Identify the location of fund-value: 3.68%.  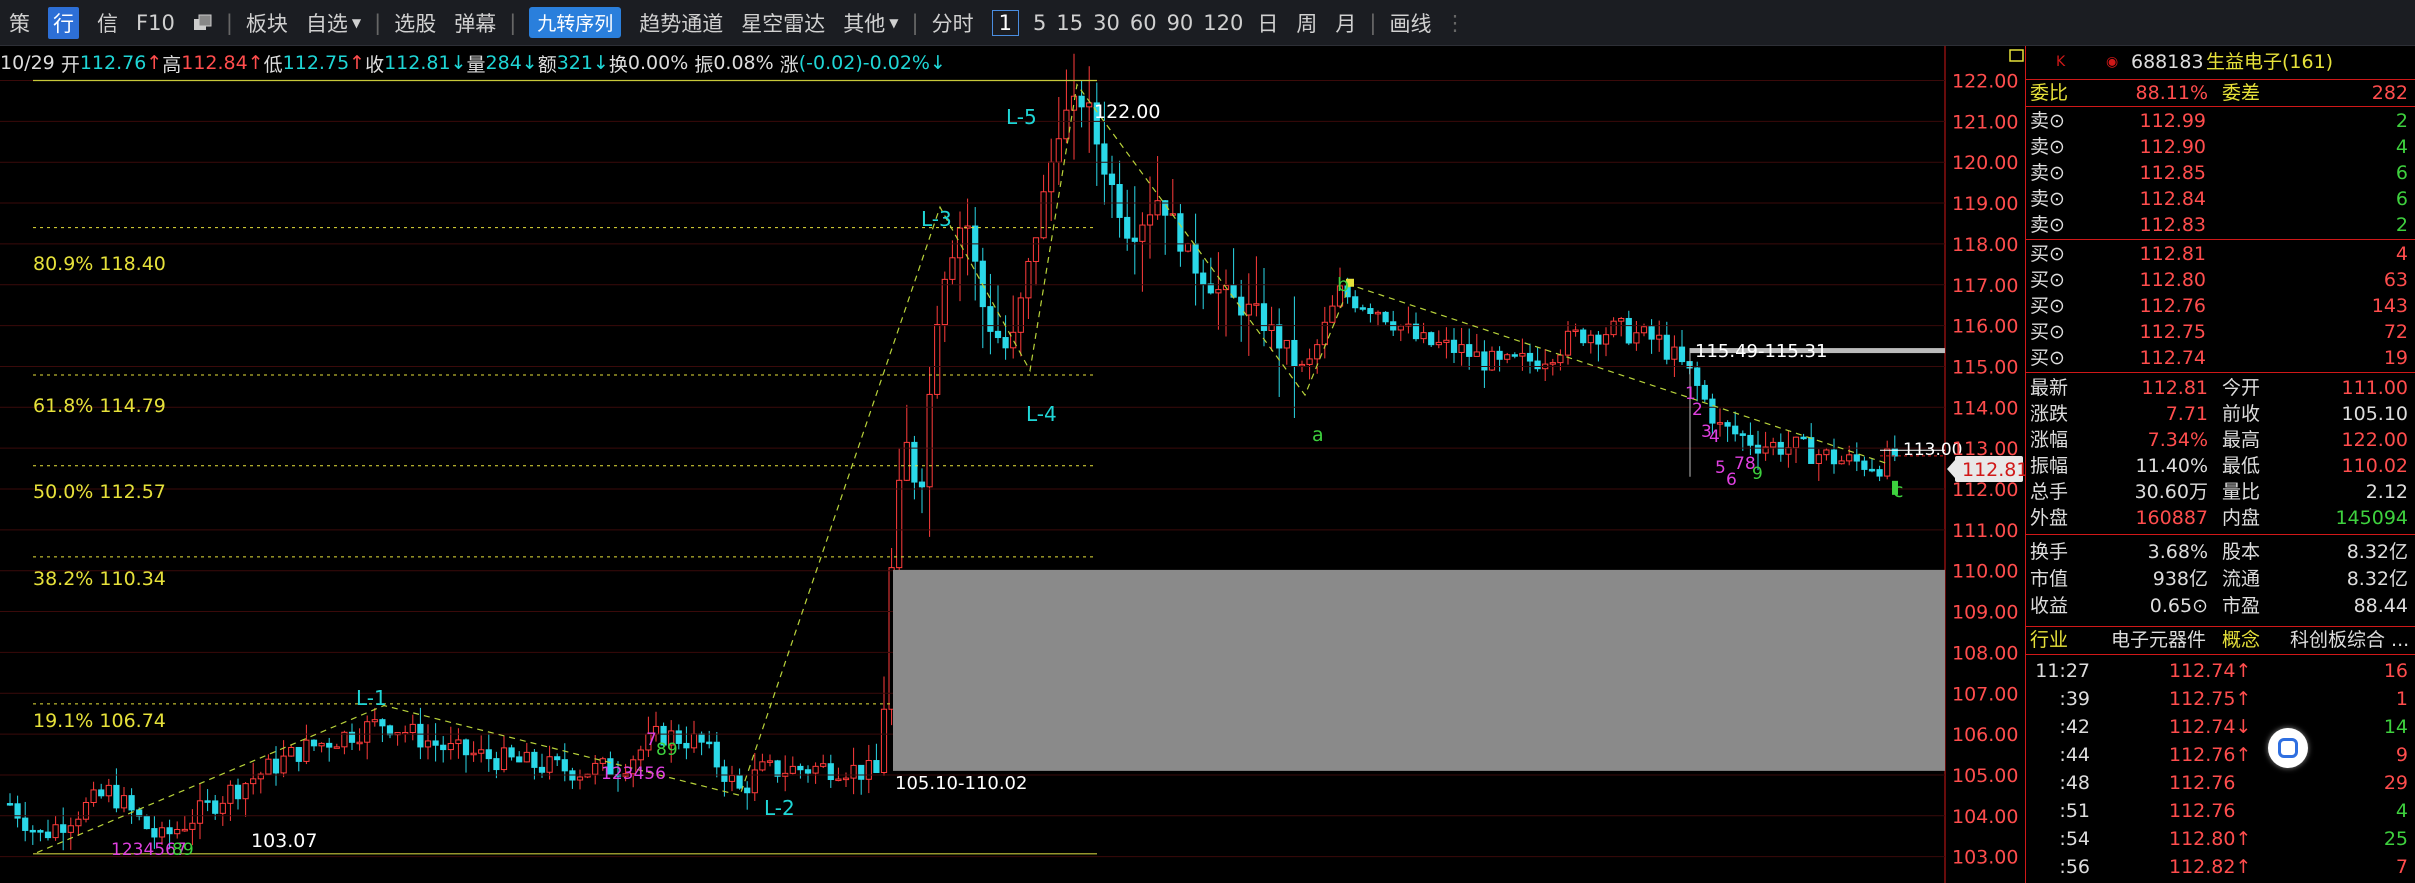
(2177, 552).